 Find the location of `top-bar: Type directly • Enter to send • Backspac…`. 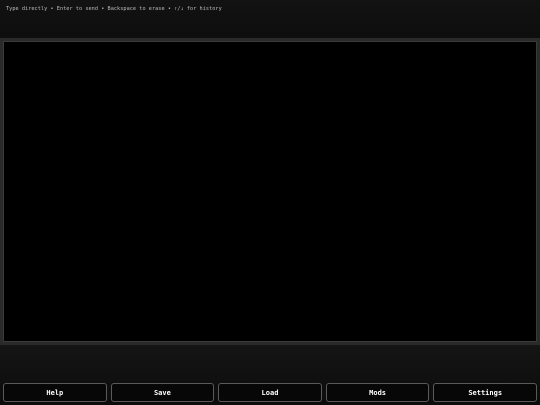

top-bar: Type directly • Enter to send • Backspac… is located at coordinates (270, 19).